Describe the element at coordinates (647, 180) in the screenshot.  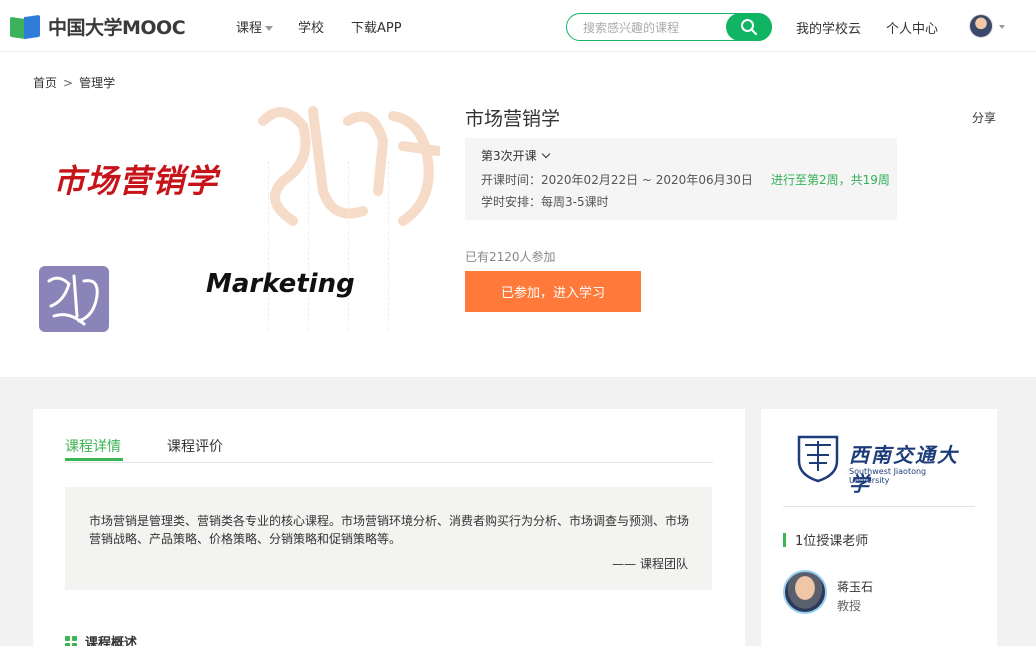
I see `time-value: 2020年02月22日 ~ 2020年06月30日` at that location.